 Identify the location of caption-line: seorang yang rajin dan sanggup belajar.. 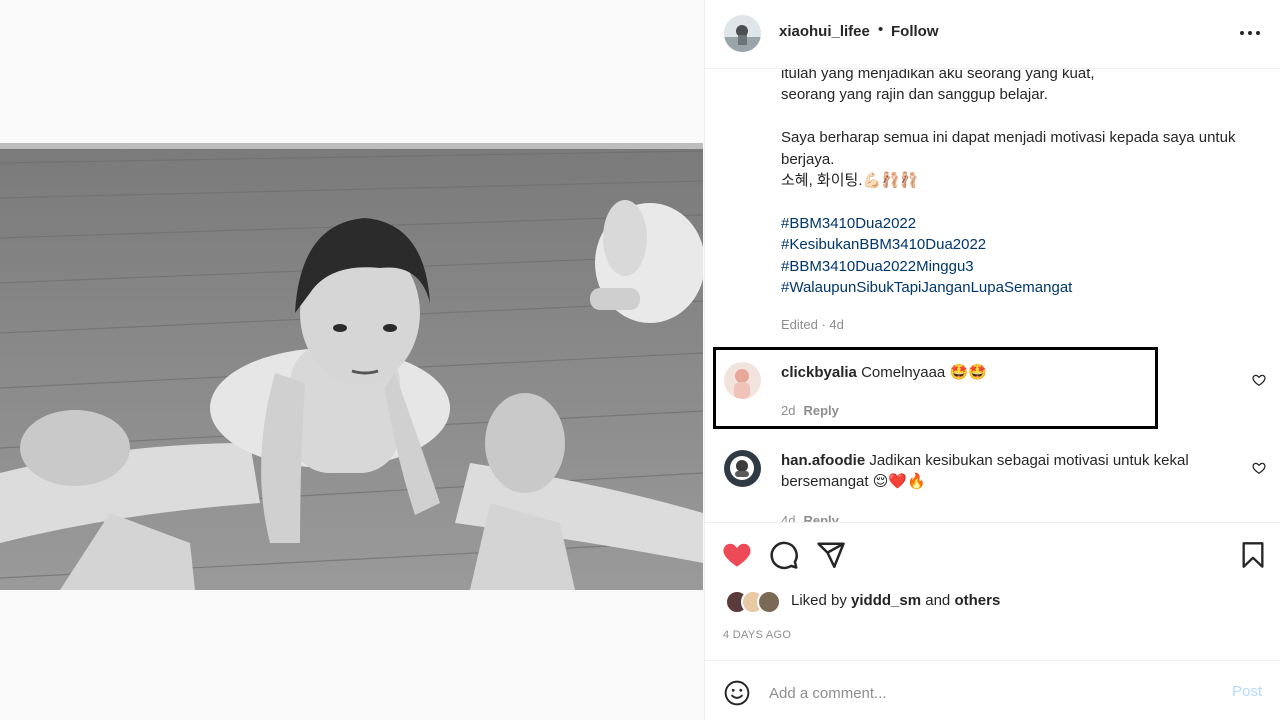
(914, 95).